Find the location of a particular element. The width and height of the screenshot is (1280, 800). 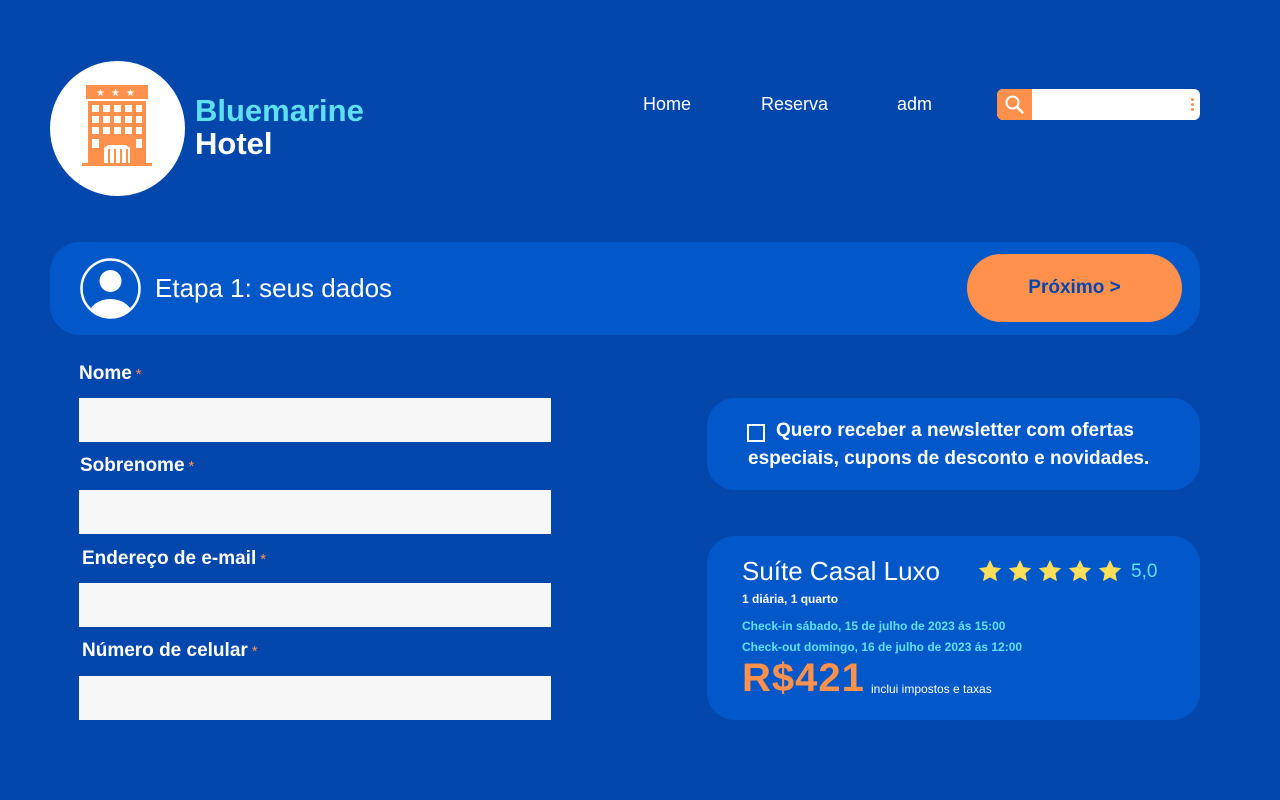

nav-reserva: Reserva is located at coordinates (794, 104).